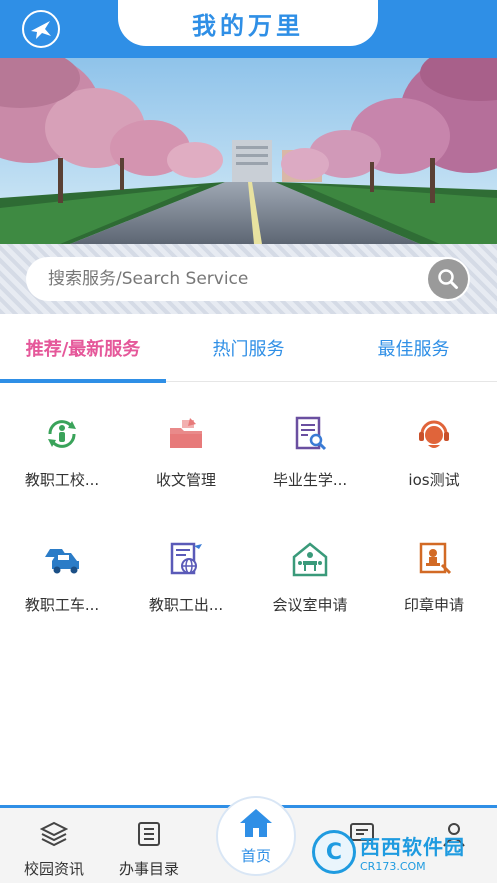 The image size is (497, 883). I want to click on nav-campus-news: 校园资讯, so click(54, 849).